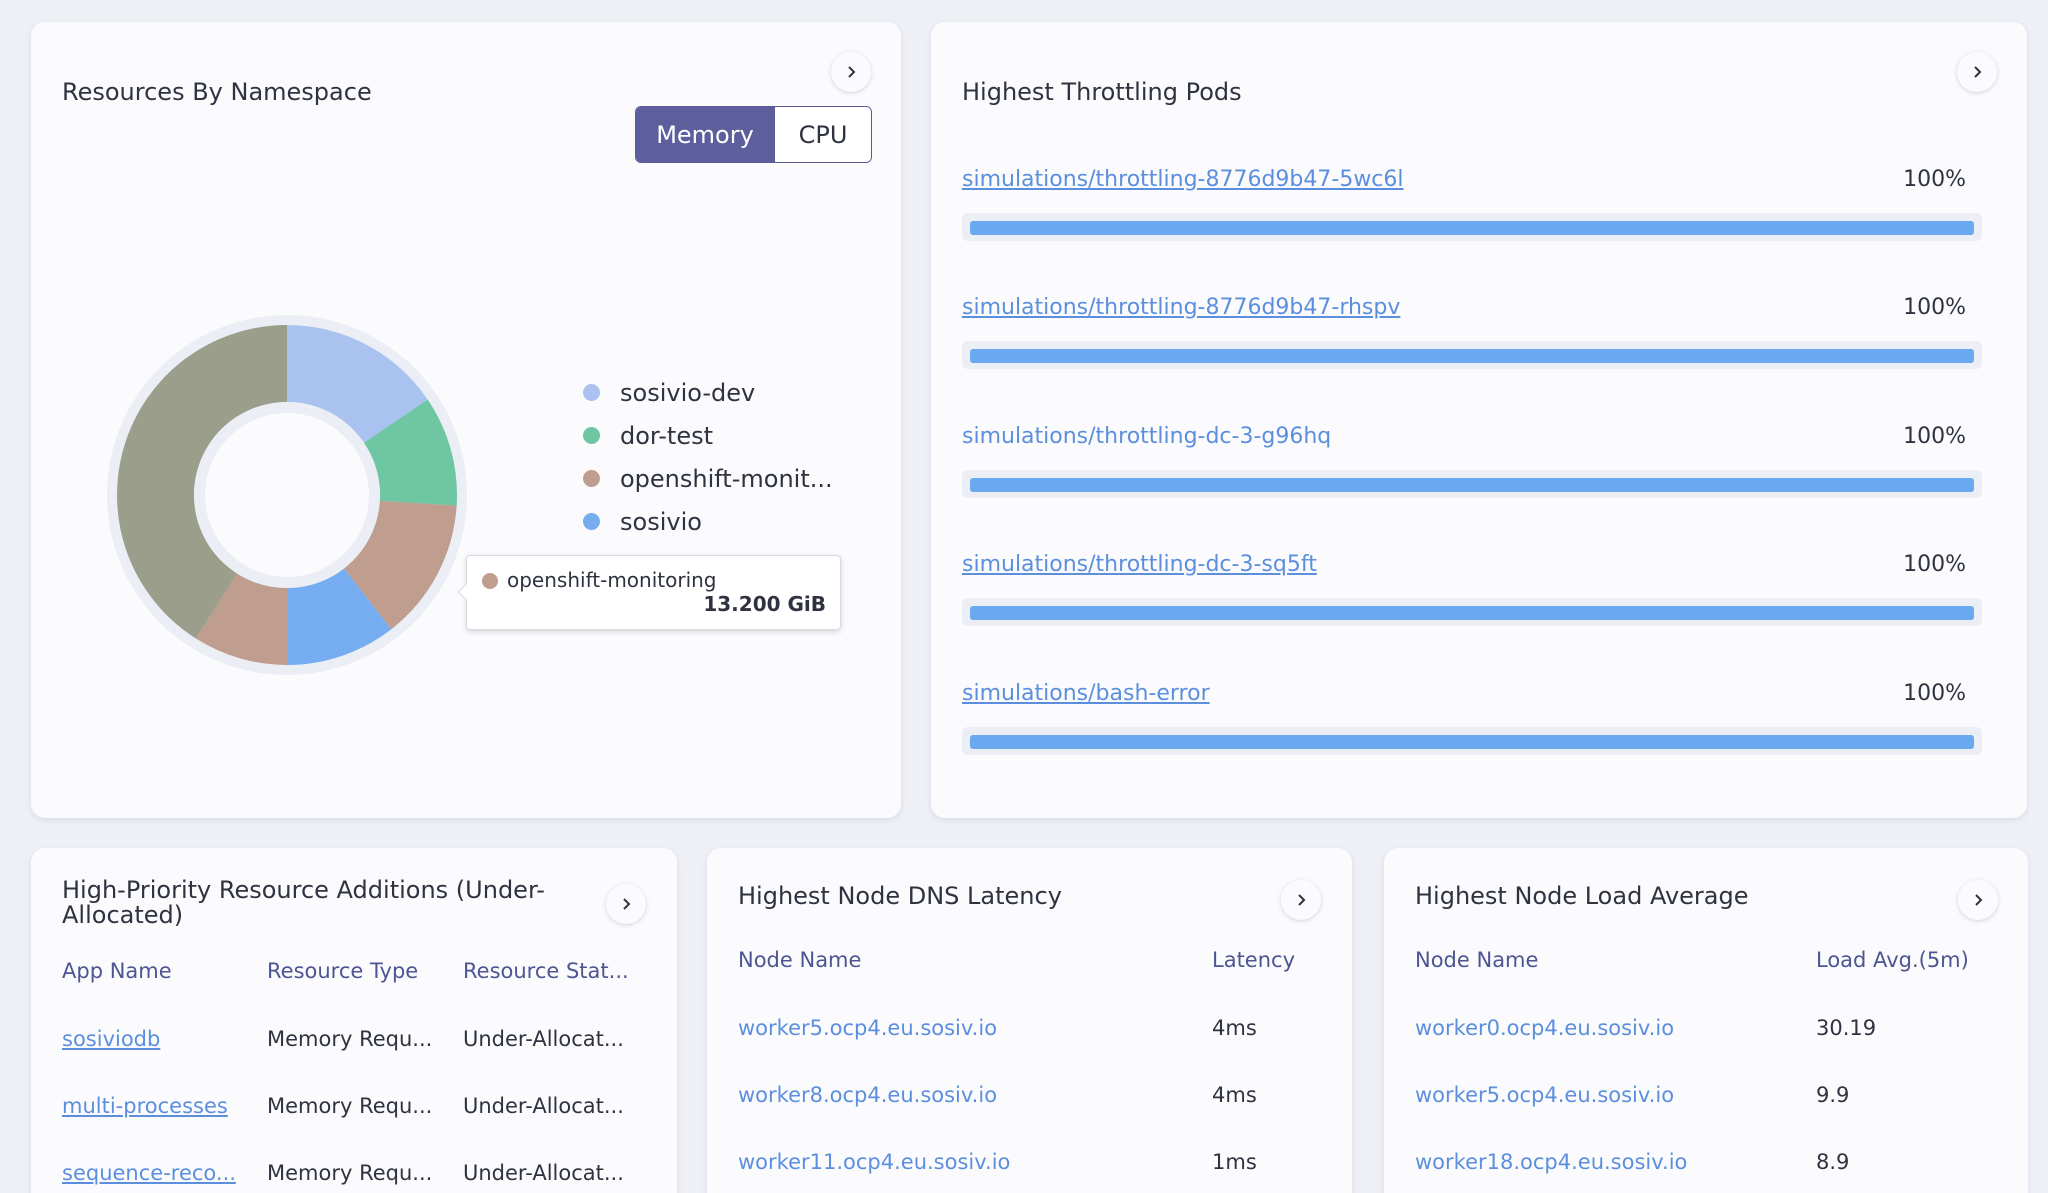 The width and height of the screenshot is (2048, 1193). Describe the element at coordinates (1253, 960) in the screenshot. I see `column-header-latency: Latency` at that location.